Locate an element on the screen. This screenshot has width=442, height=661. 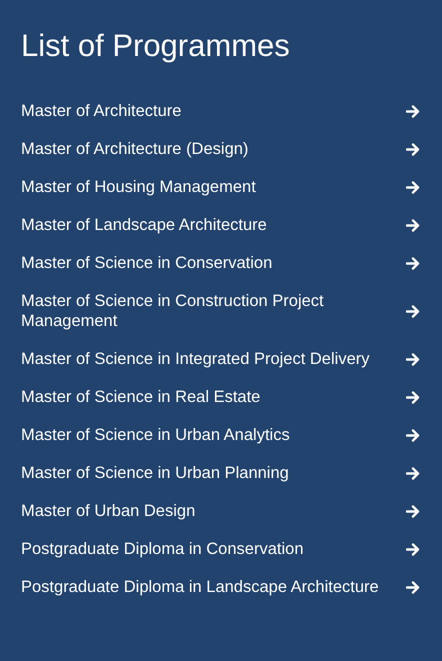
programme-link: Master of Science in Conservation is located at coordinates (220, 263).